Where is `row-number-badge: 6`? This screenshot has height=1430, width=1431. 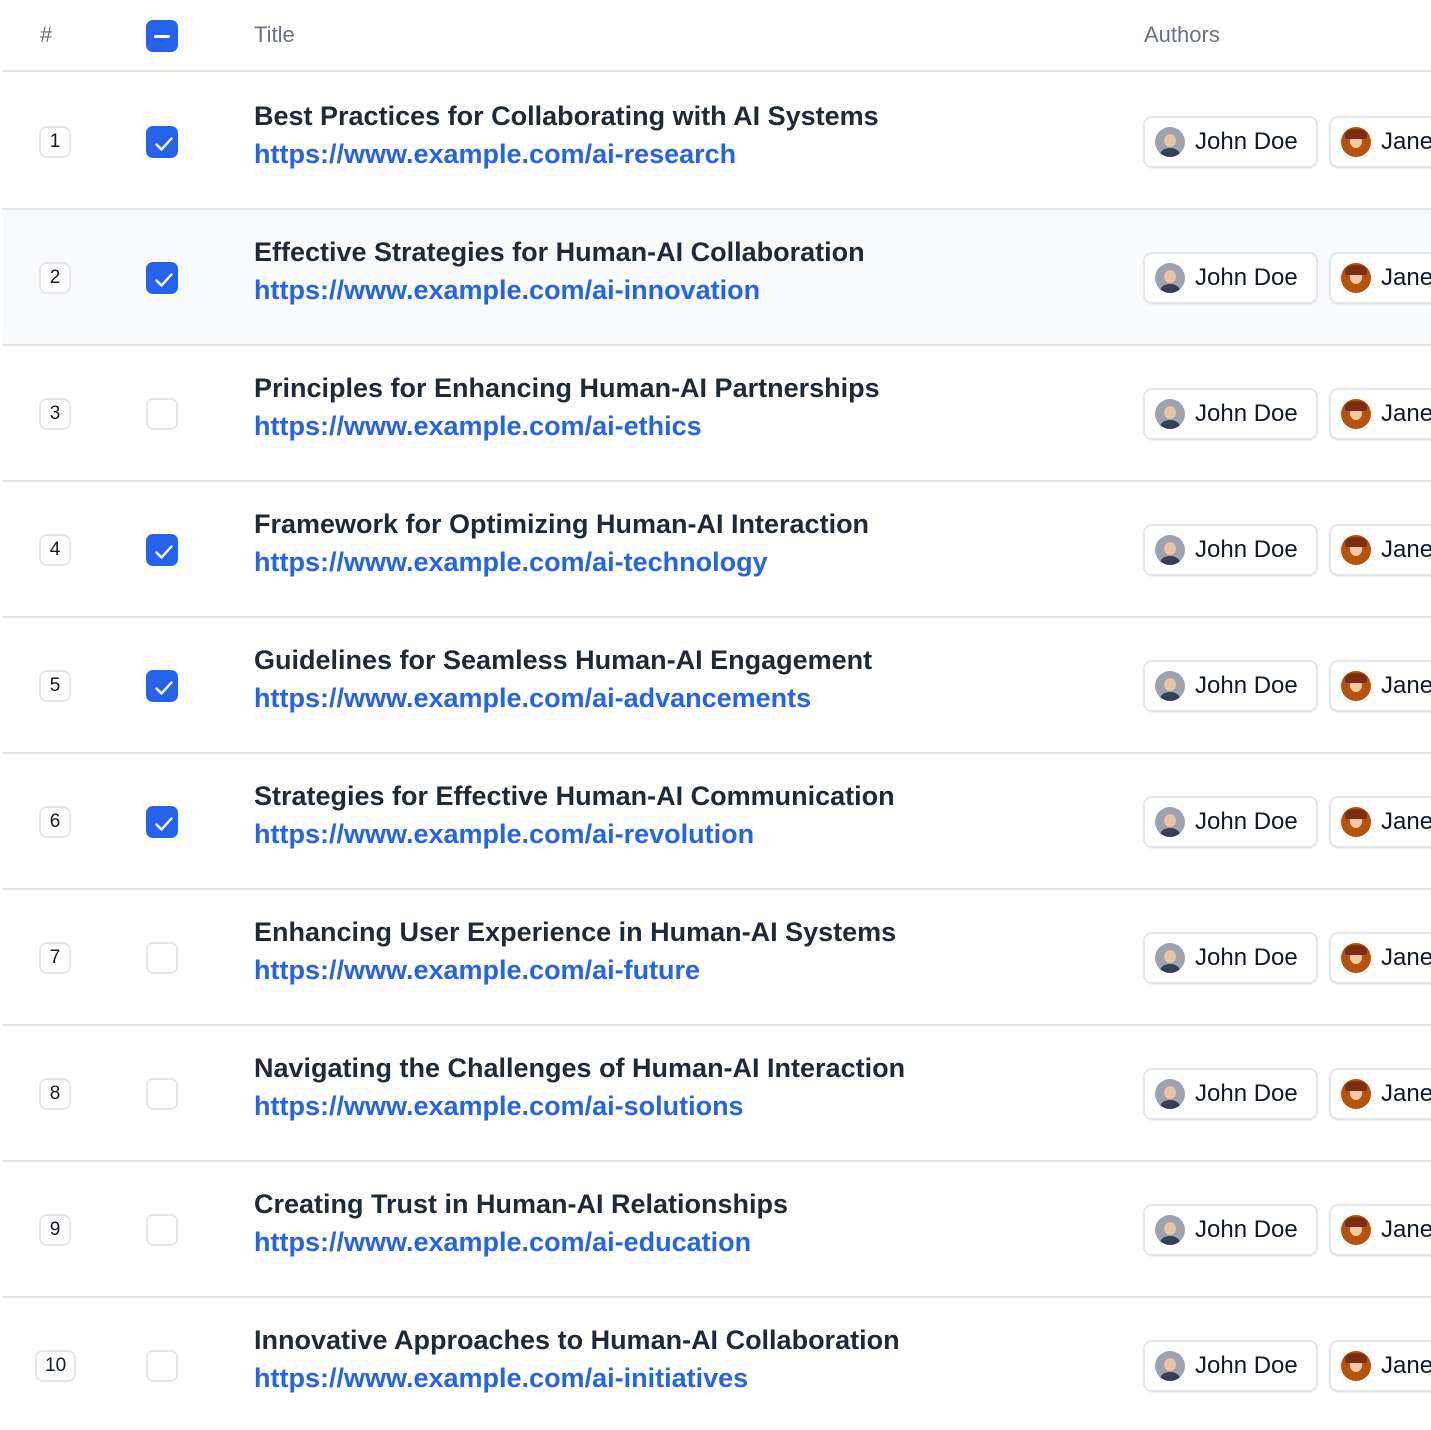
row-number-badge: 6 is located at coordinates (55, 822).